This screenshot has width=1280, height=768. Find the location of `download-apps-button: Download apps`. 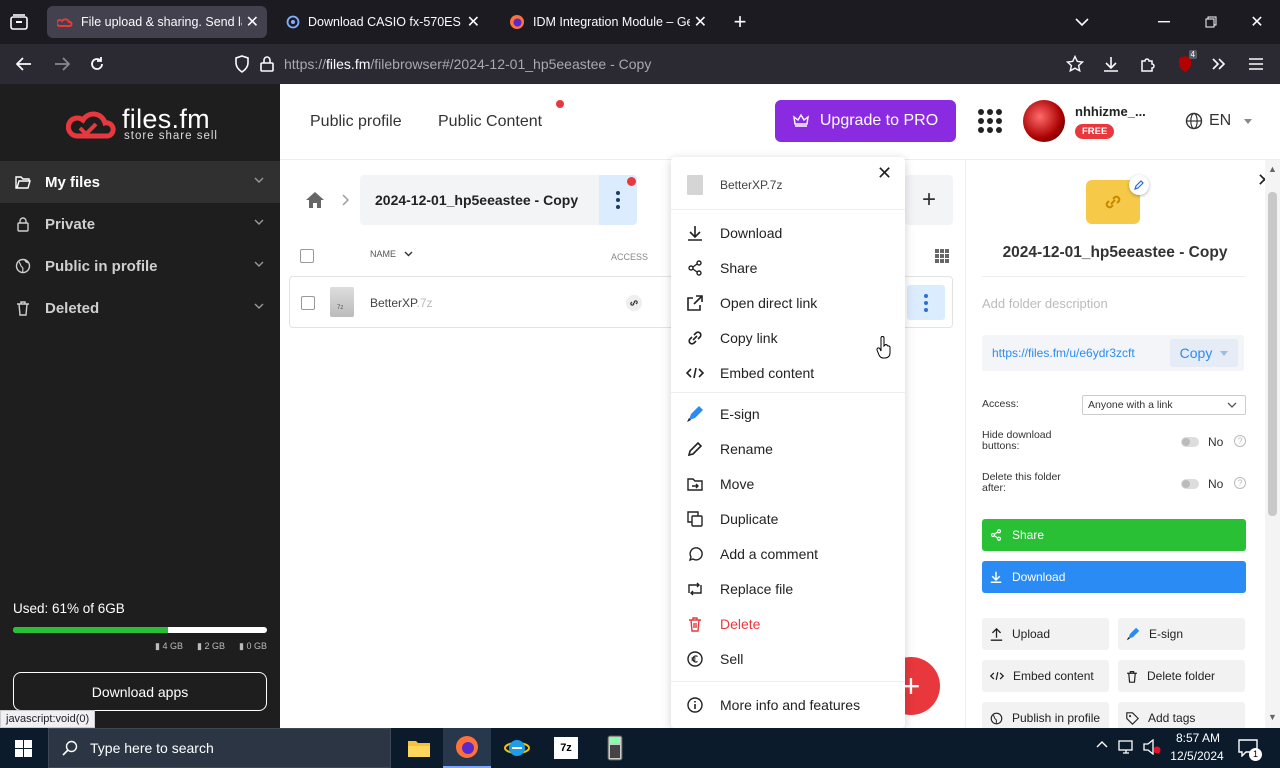

download-apps-button: Download apps is located at coordinates (140, 691).